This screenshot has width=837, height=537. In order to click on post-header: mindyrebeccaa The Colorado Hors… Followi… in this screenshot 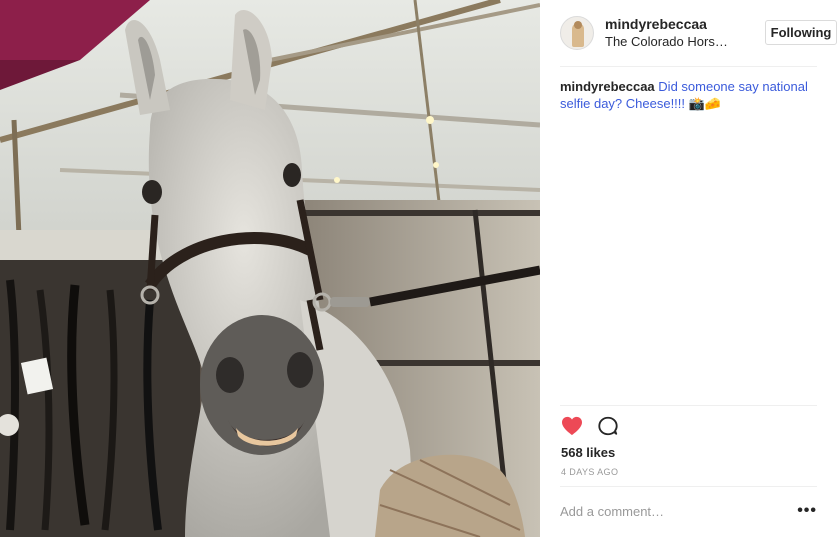, I will do `click(698, 33)`.